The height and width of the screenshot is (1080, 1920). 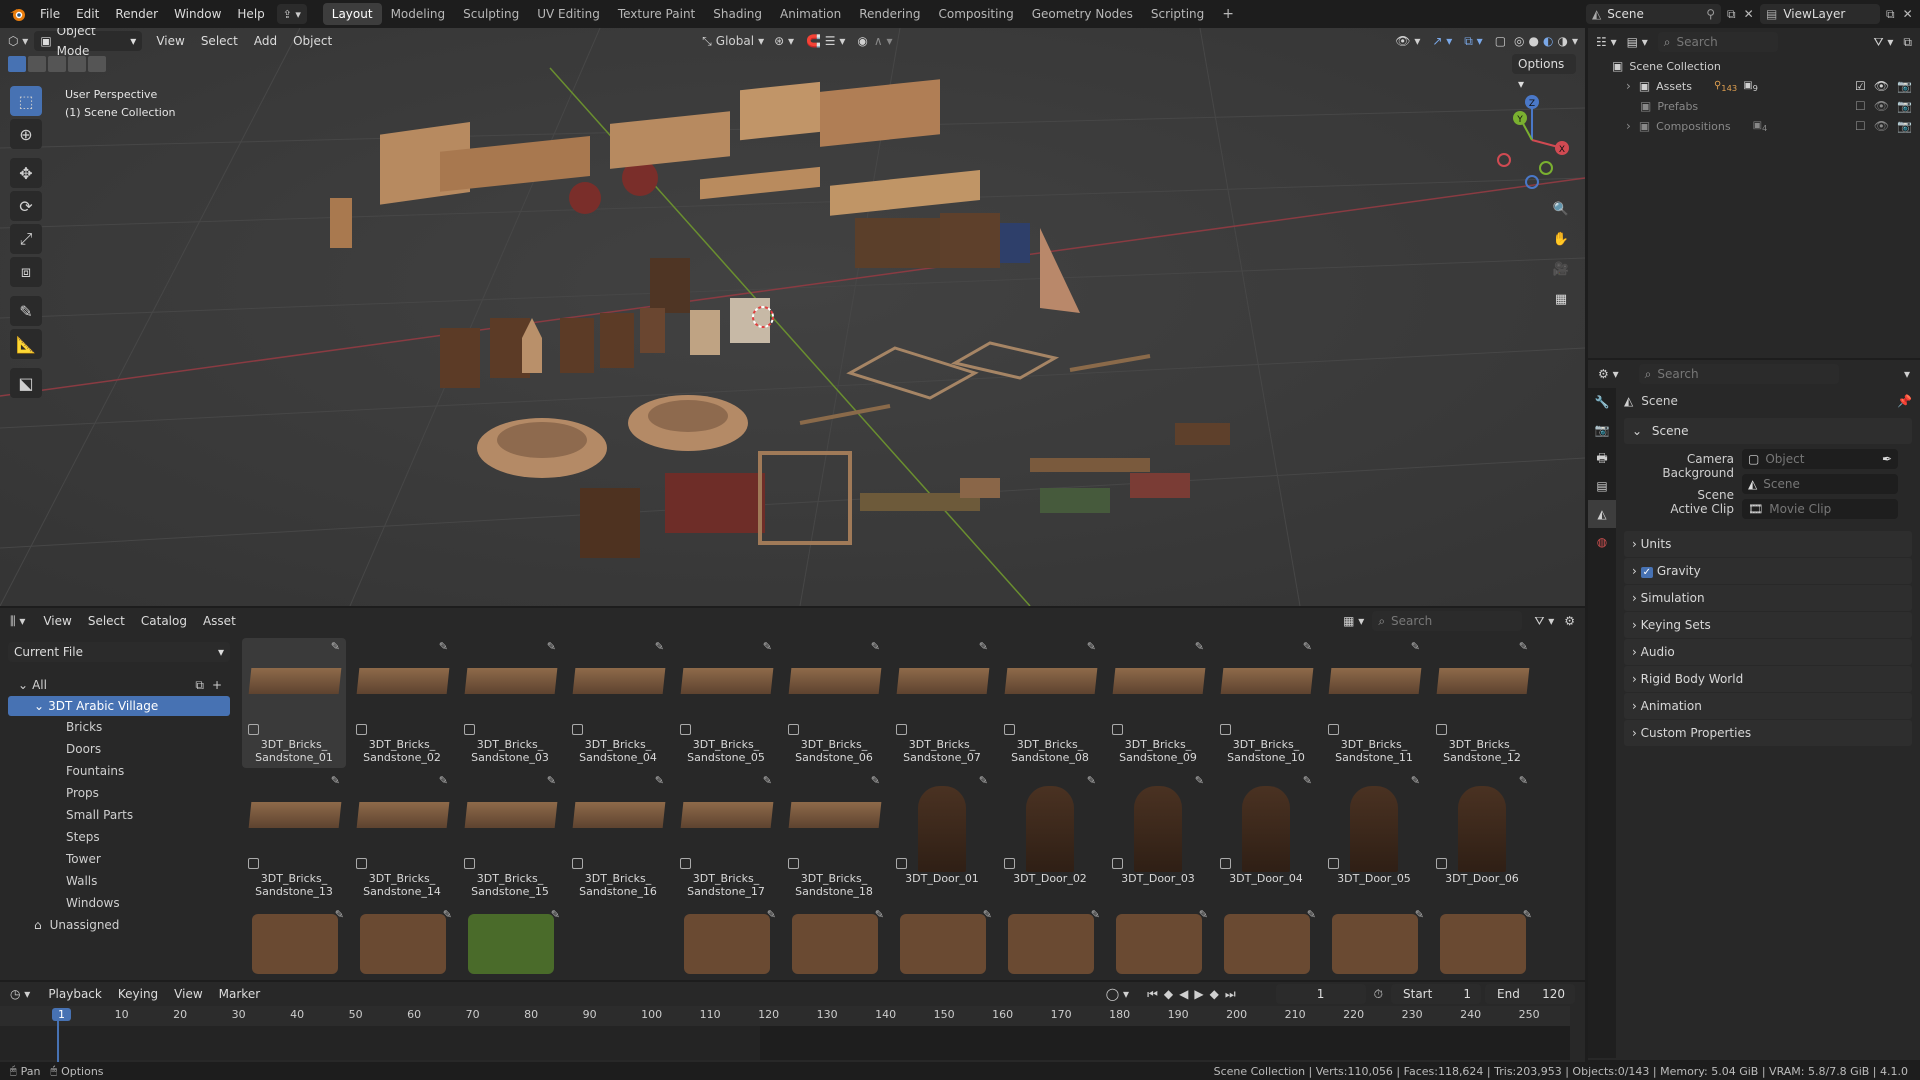 I want to click on tab-rendering: Rendering, so click(x=889, y=14).